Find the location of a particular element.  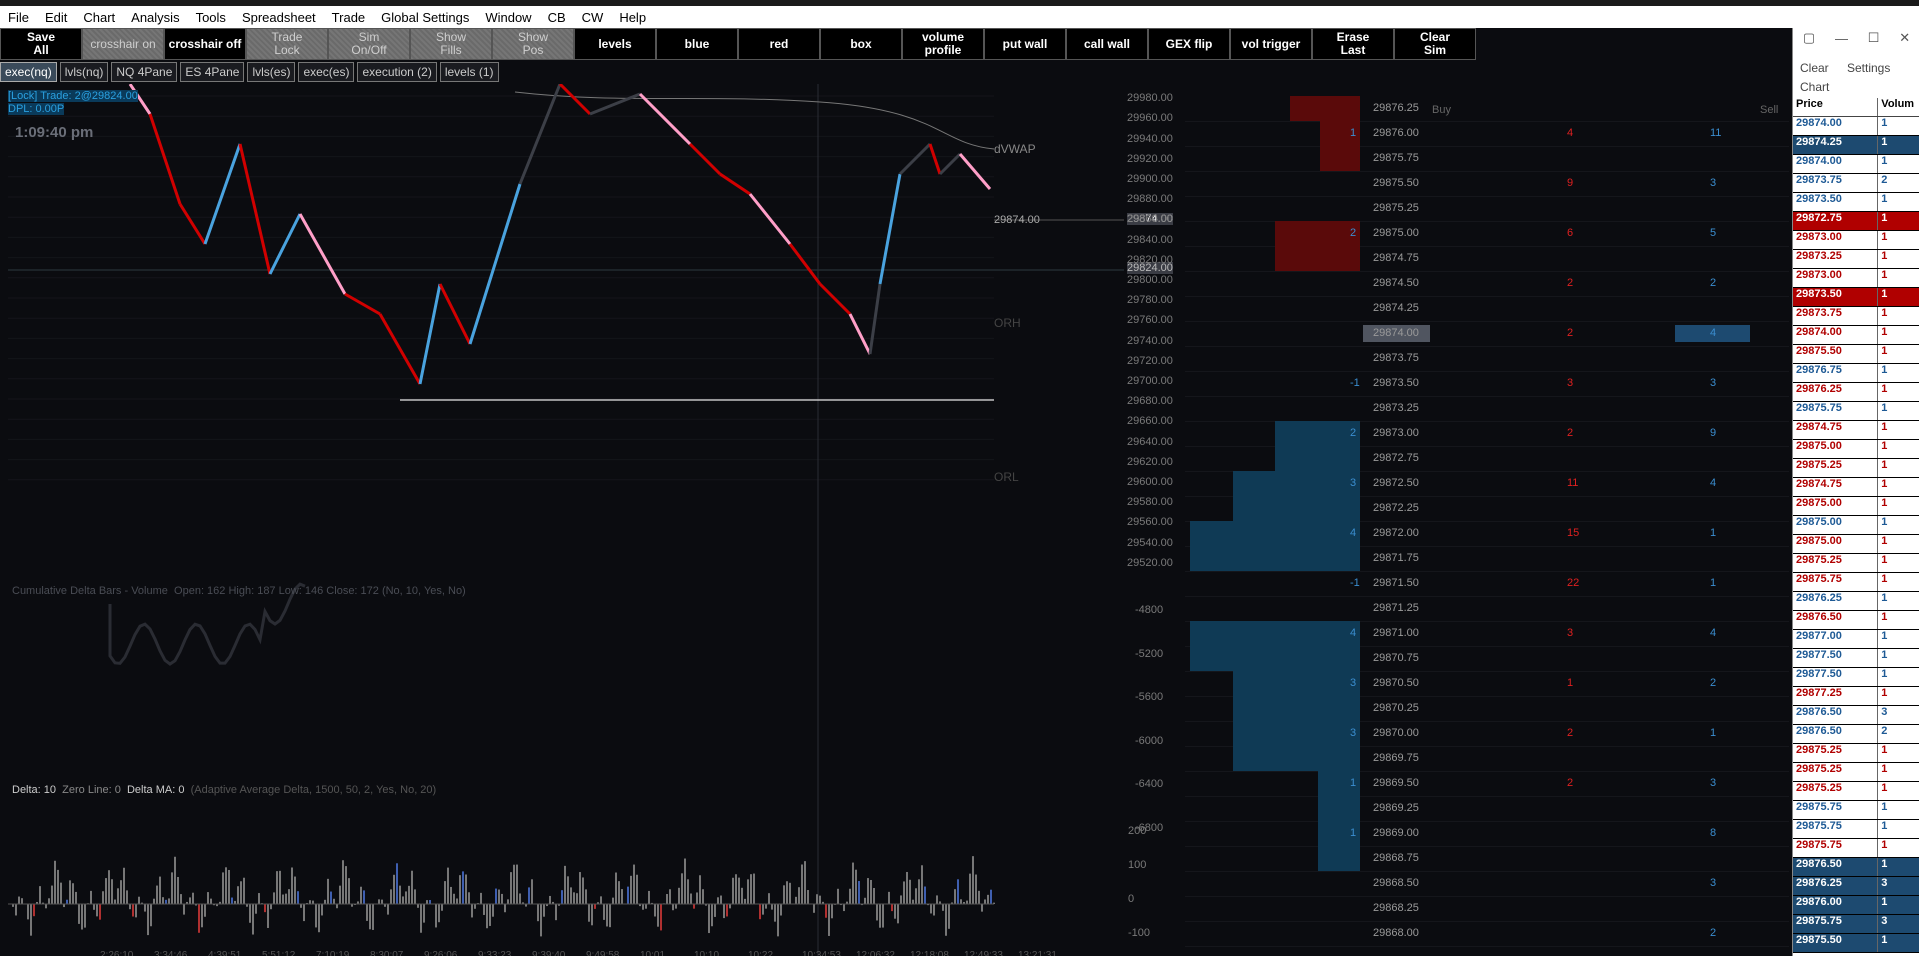

time-tick: 9:39:40 is located at coordinates (549, 953).